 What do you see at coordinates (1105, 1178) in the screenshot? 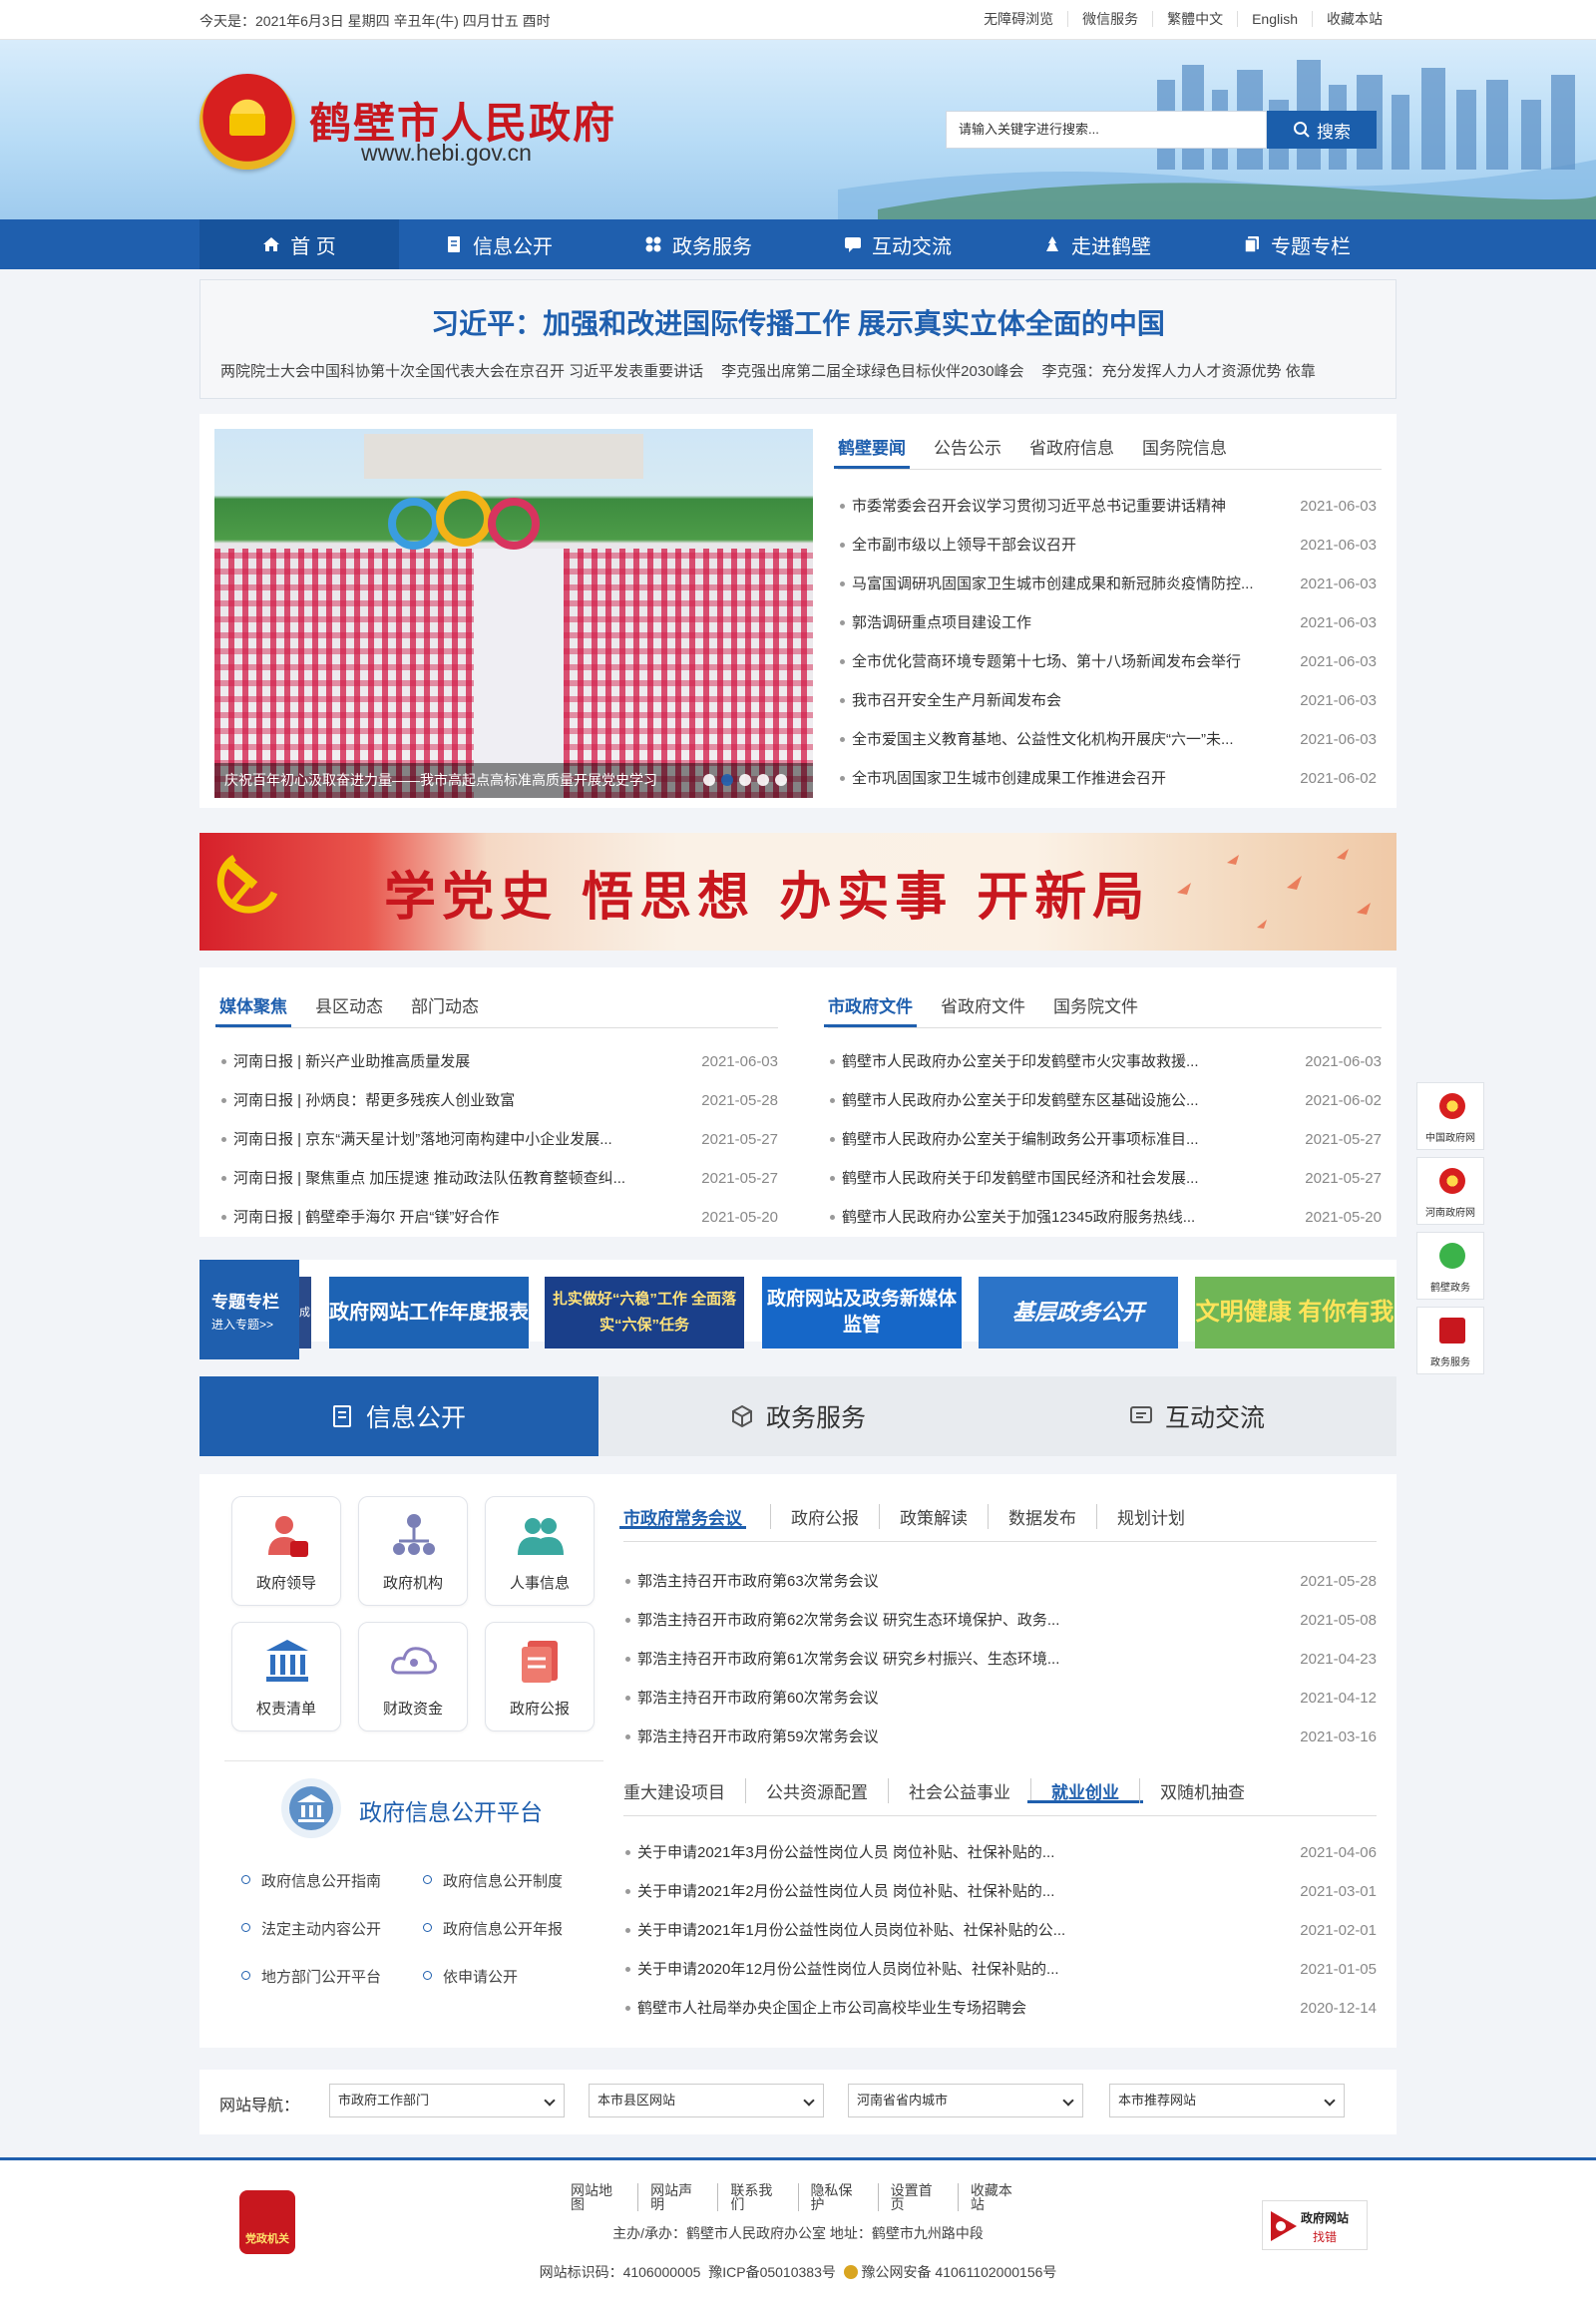
I see `list-item: 鹤壁市人民政府关于印发鹤壁市国民经济和社会发展... 2021-05-27` at bounding box center [1105, 1178].